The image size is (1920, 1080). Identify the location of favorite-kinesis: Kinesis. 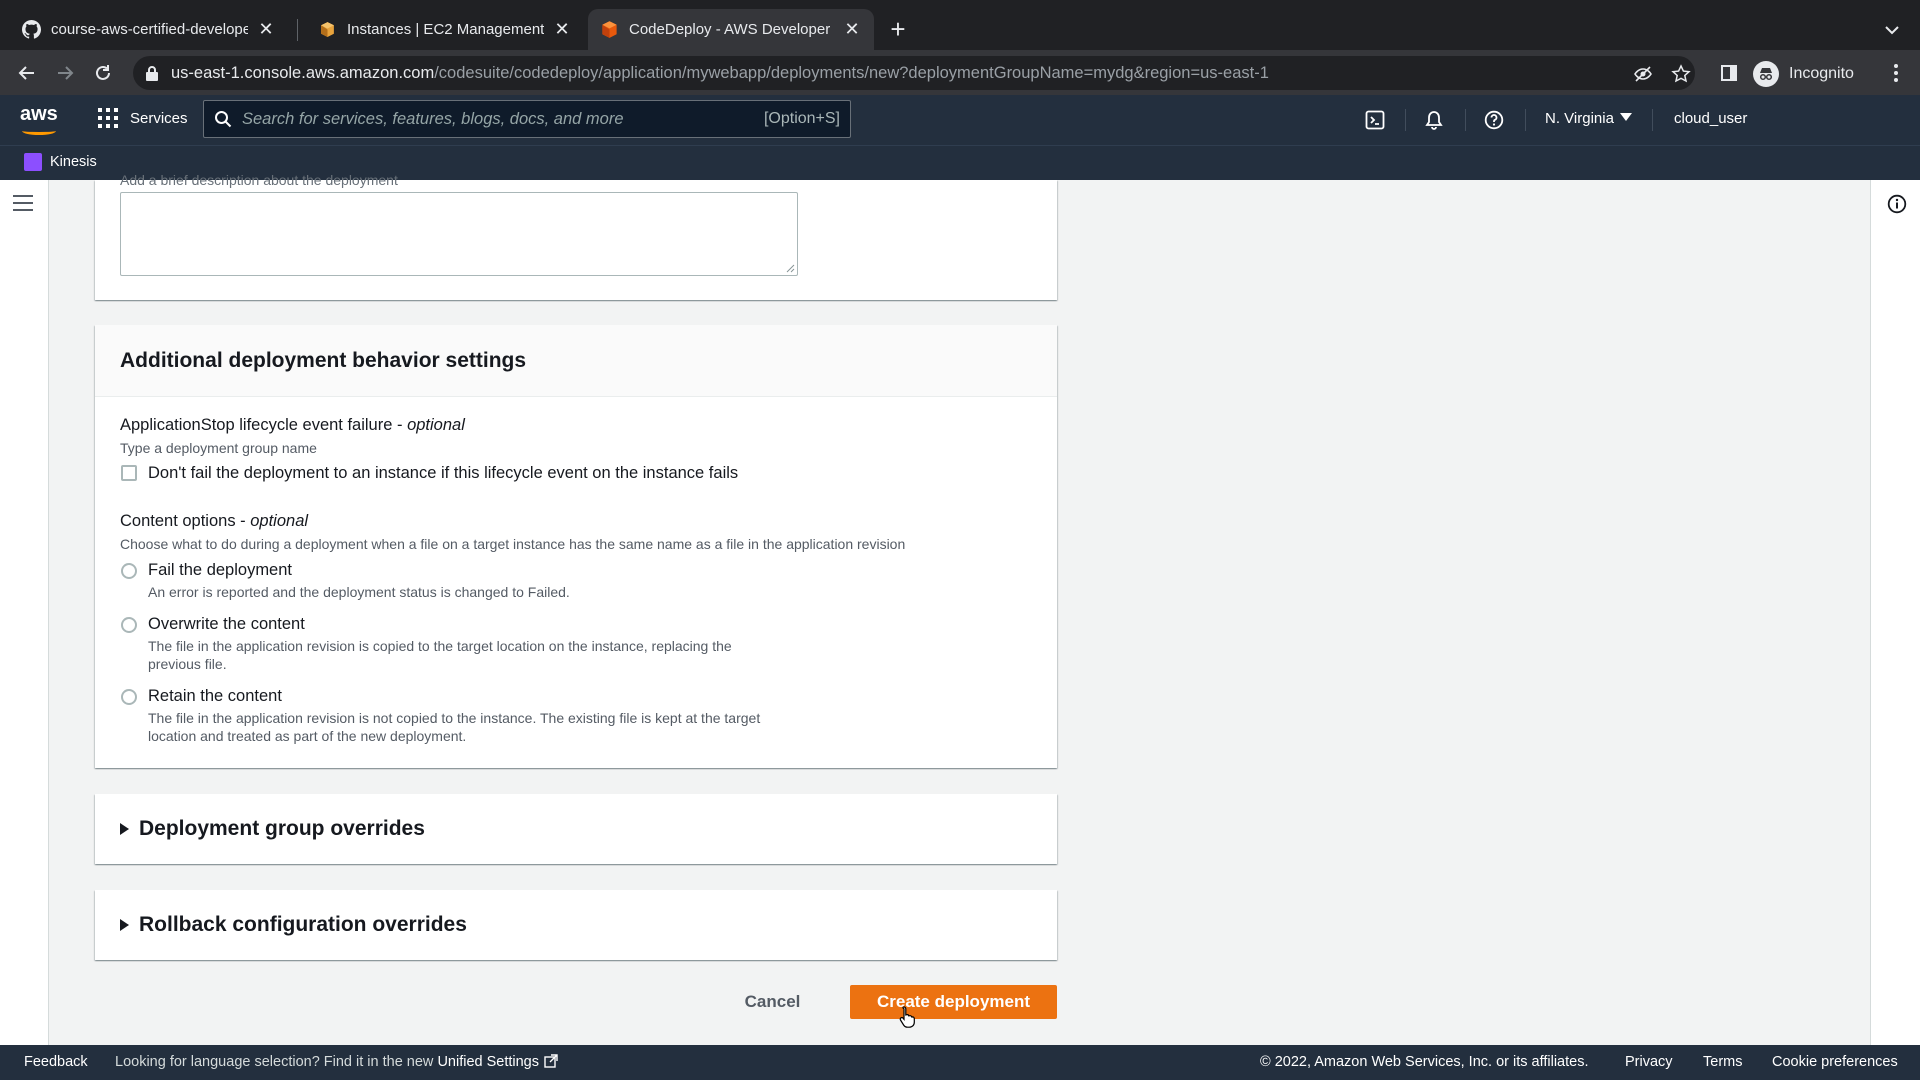
(60, 162).